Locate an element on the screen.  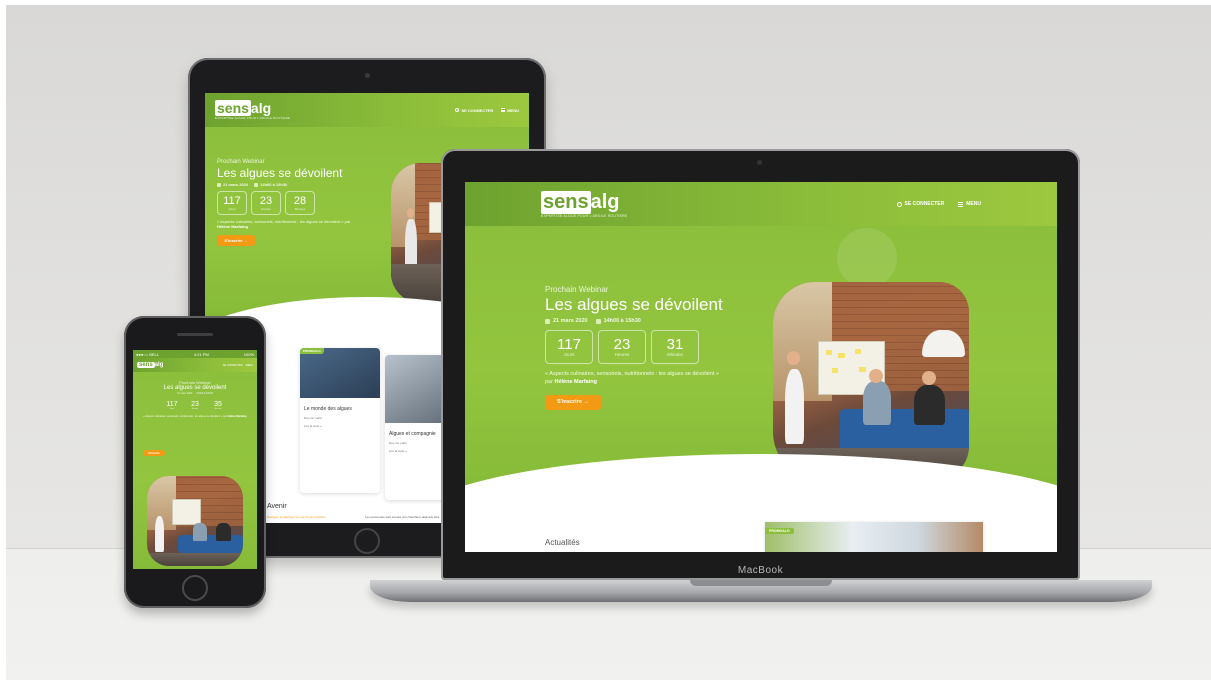
site-header: sens alg SE CONNECTER MENU is located at coordinates (195, 365).